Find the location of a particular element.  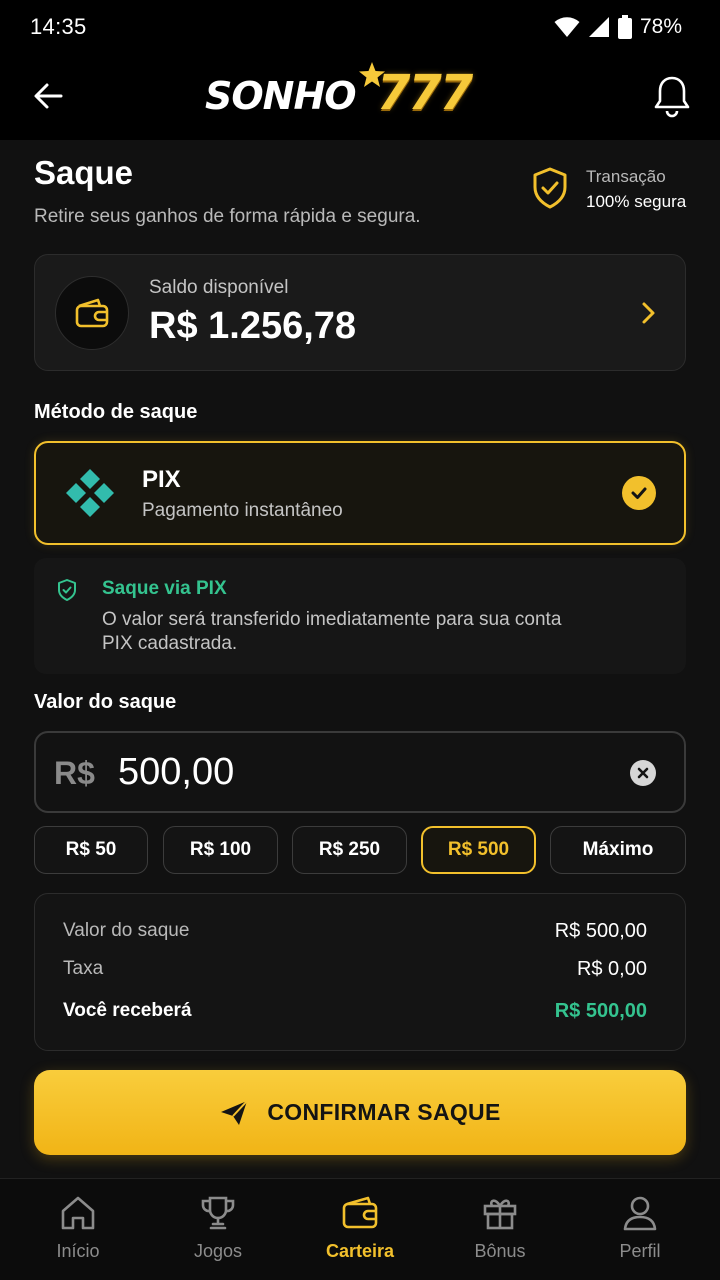

summary-row-fee: Taxa R$ 0,00 is located at coordinates (355, 969).